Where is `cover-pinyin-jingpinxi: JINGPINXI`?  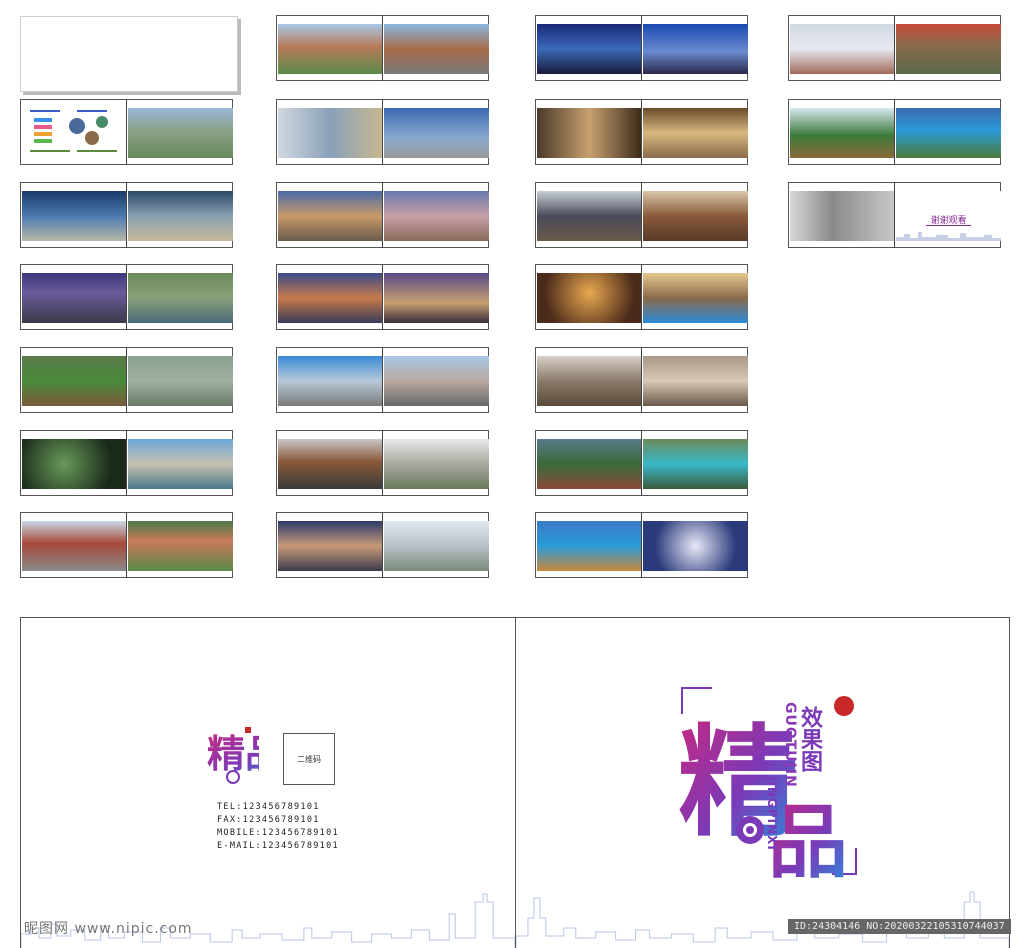
cover-pinyin-jingpinxi: JINGPINXI is located at coordinates (772, 813).